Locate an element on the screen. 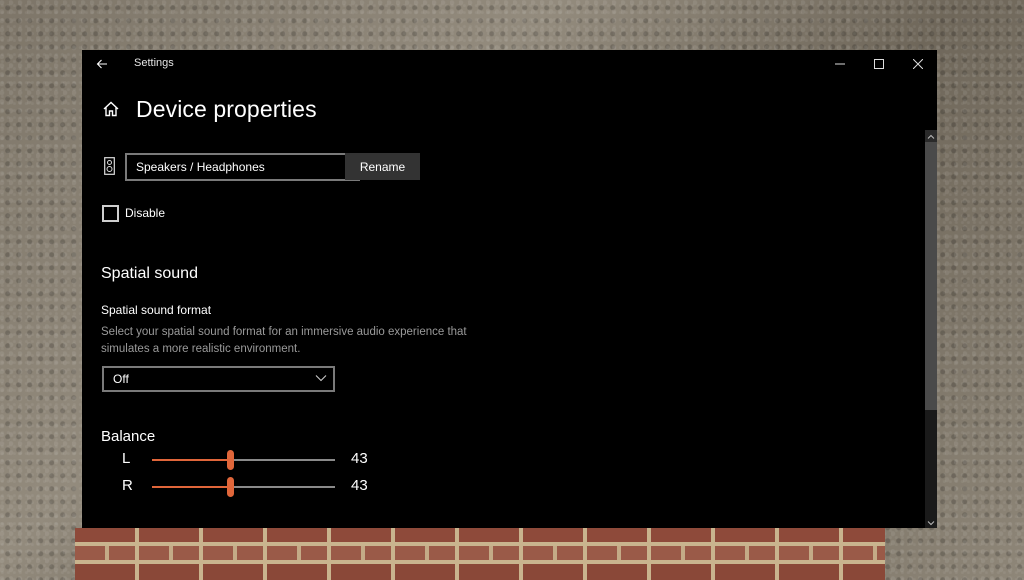 Image resolution: width=1024 pixels, height=580 pixels. left-channel-value: 43 is located at coordinates (359, 458).